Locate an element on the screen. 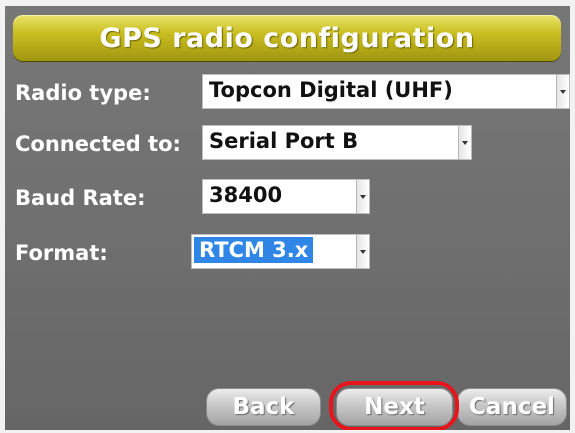 This screenshot has width=575, height=433. baud-rate-dropdown: 38400 is located at coordinates (286, 196).